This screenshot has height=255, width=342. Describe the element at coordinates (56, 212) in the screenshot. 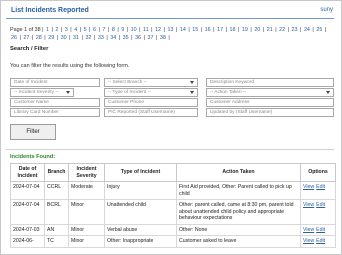

I see `cell-branch: BCRL` at that location.